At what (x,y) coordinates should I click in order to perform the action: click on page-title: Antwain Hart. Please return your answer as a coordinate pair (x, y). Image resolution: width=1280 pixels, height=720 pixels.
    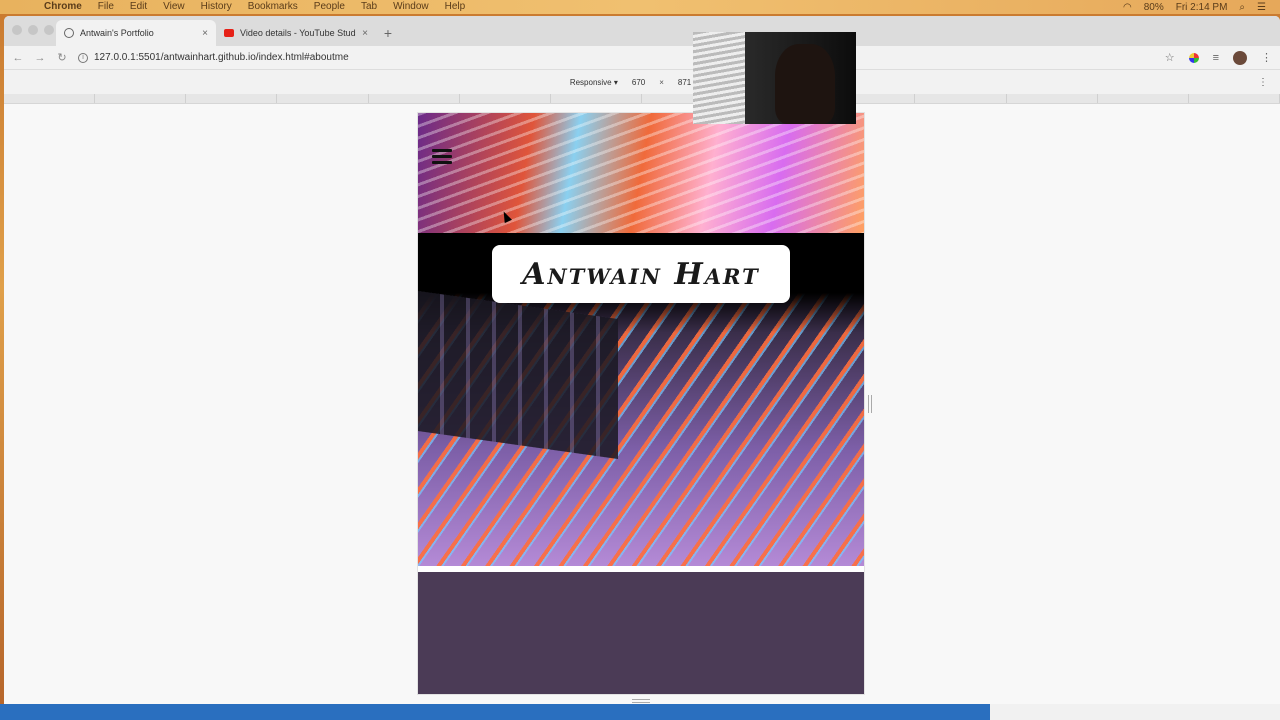
    Looking at the image, I should click on (641, 274).